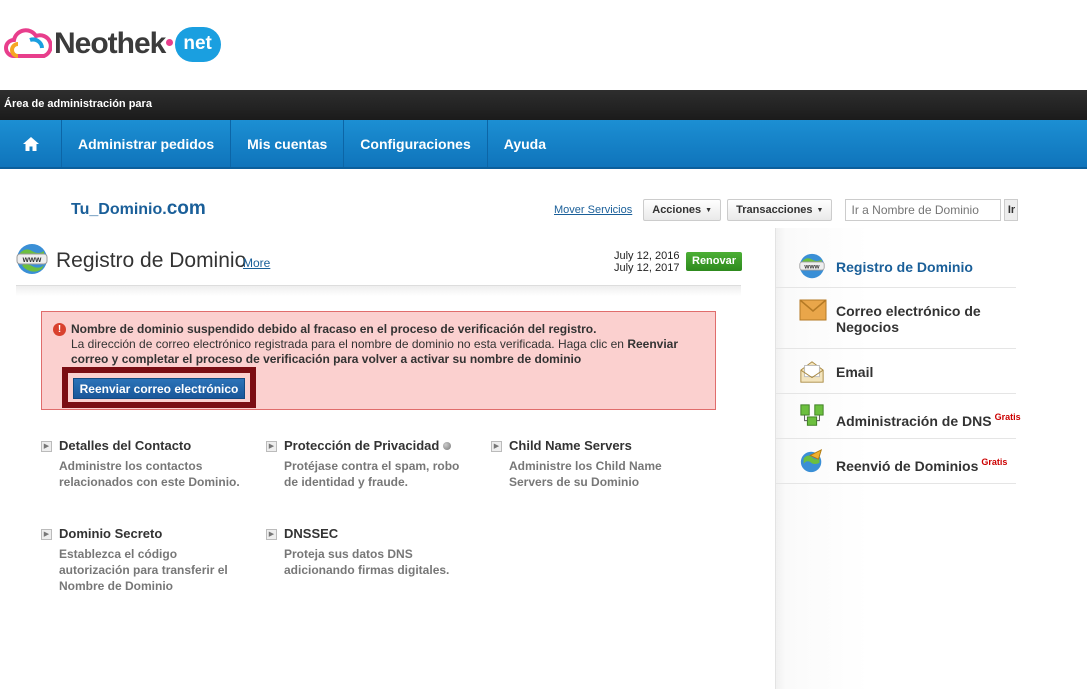 The width and height of the screenshot is (1087, 689). What do you see at coordinates (256, 263) in the screenshot?
I see `more-link: More` at bounding box center [256, 263].